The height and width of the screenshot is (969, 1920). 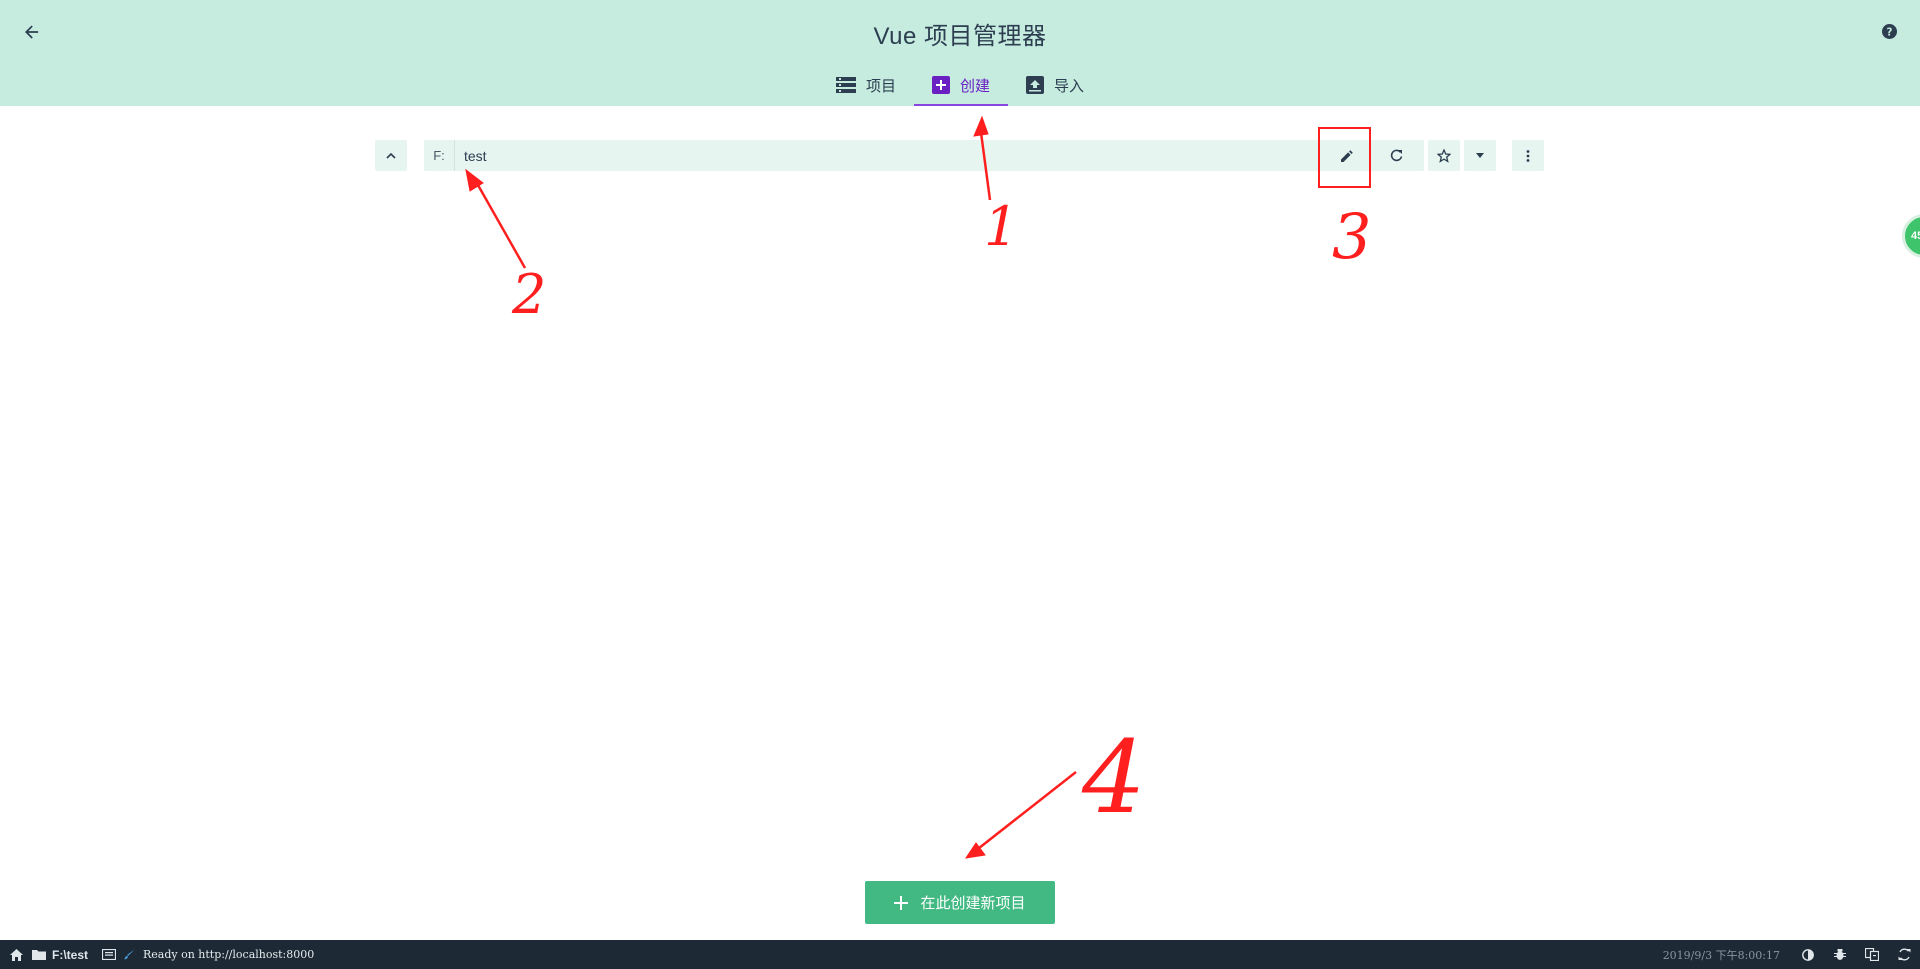 I want to click on parent-folder-button, so click(x=391, y=155).